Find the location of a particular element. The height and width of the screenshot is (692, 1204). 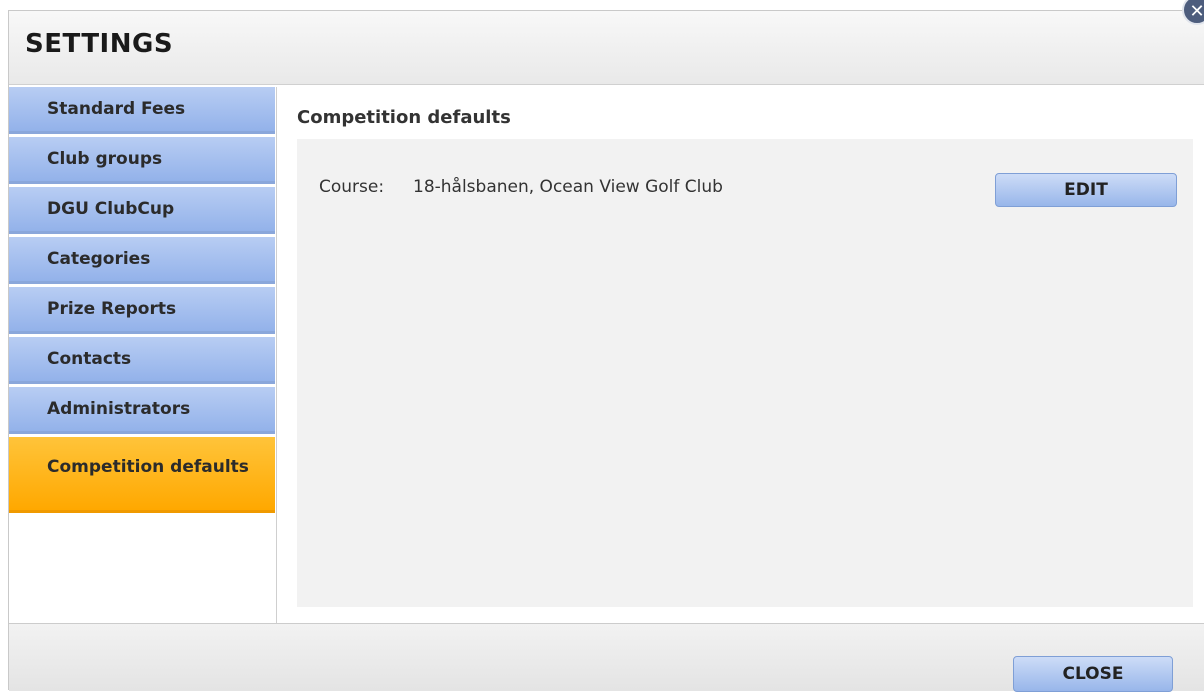

sidebar-item-dgu-clubcup: DGU ClubCup is located at coordinates (142, 210).